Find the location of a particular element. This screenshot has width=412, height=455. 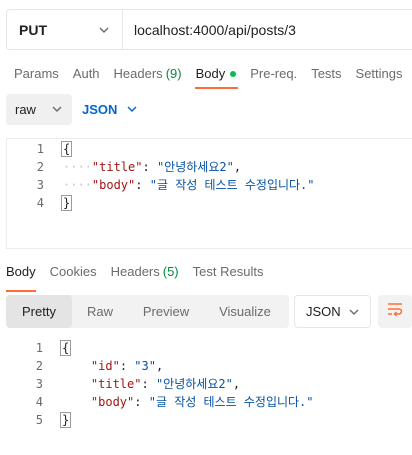

wrap-lines-icon is located at coordinates (395, 311).